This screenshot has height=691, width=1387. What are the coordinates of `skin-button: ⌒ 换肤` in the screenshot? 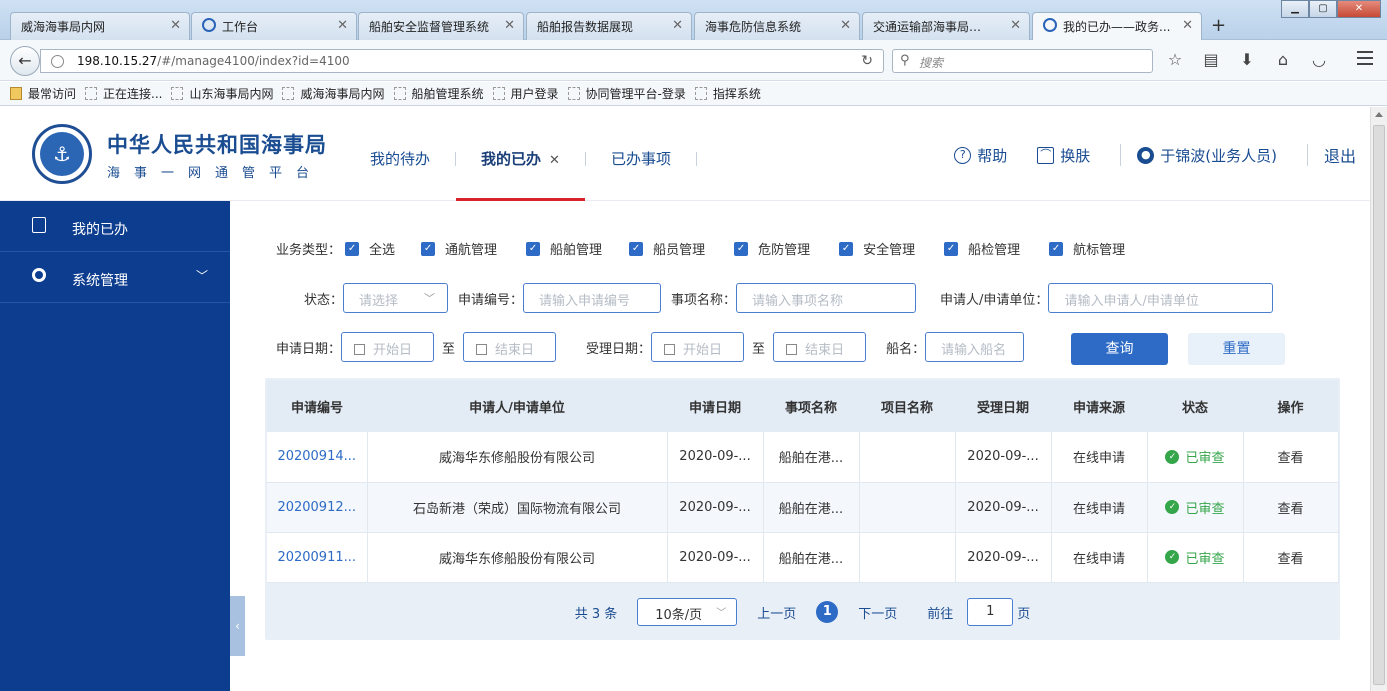 It's located at (1063, 155).